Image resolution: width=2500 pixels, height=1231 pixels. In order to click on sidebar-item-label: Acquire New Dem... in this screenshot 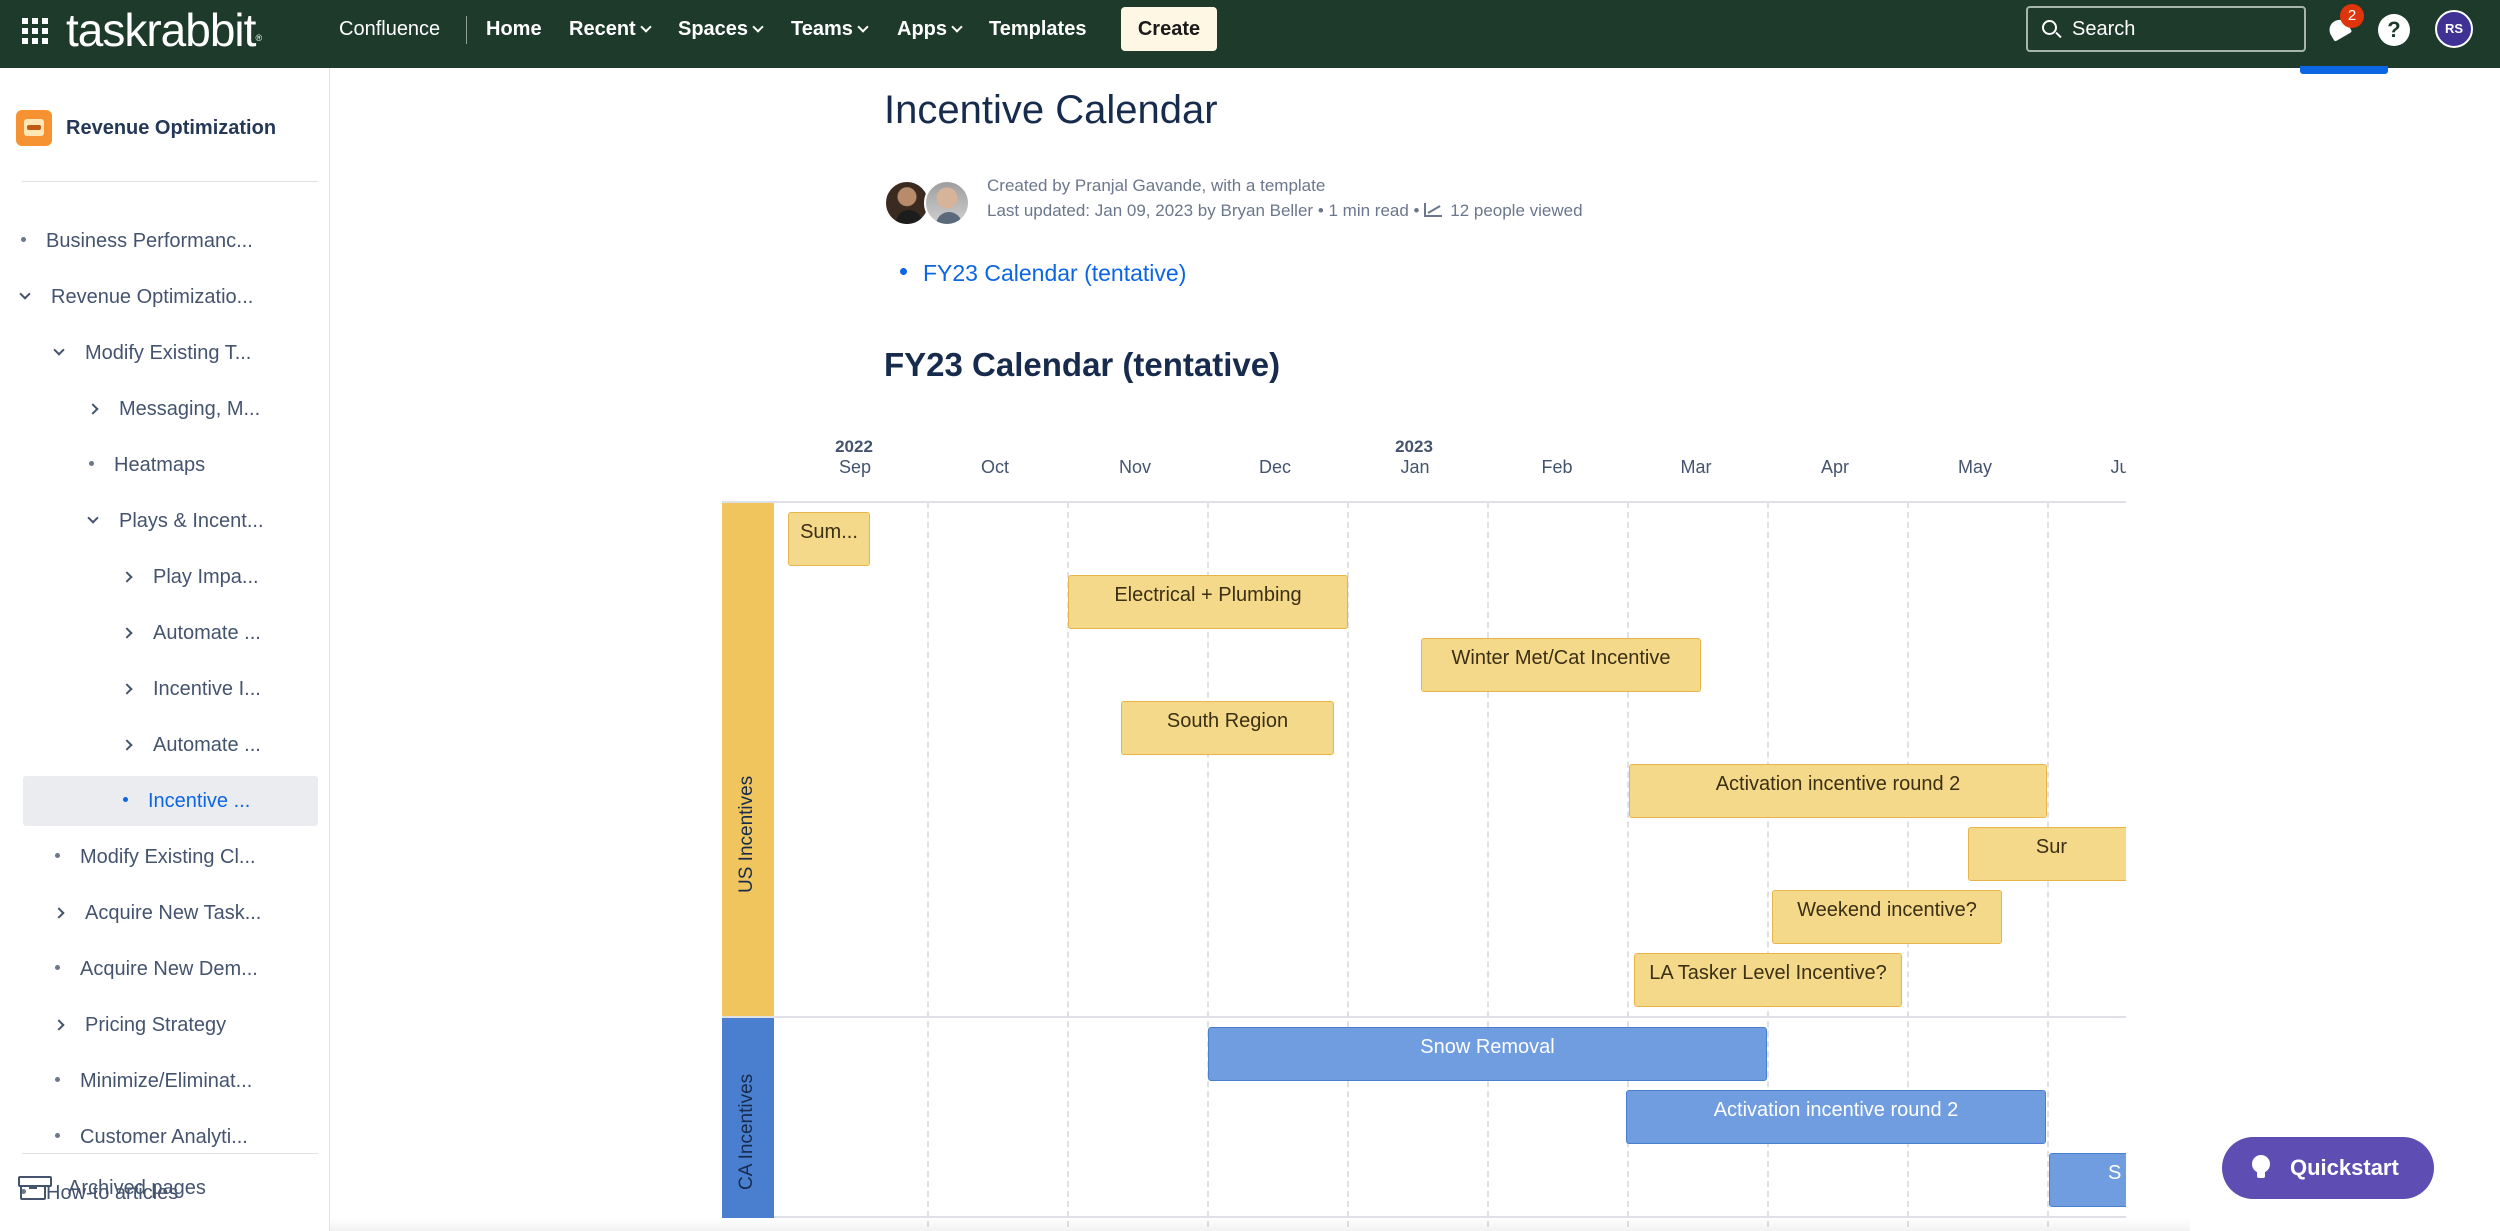, I will do `click(169, 969)`.